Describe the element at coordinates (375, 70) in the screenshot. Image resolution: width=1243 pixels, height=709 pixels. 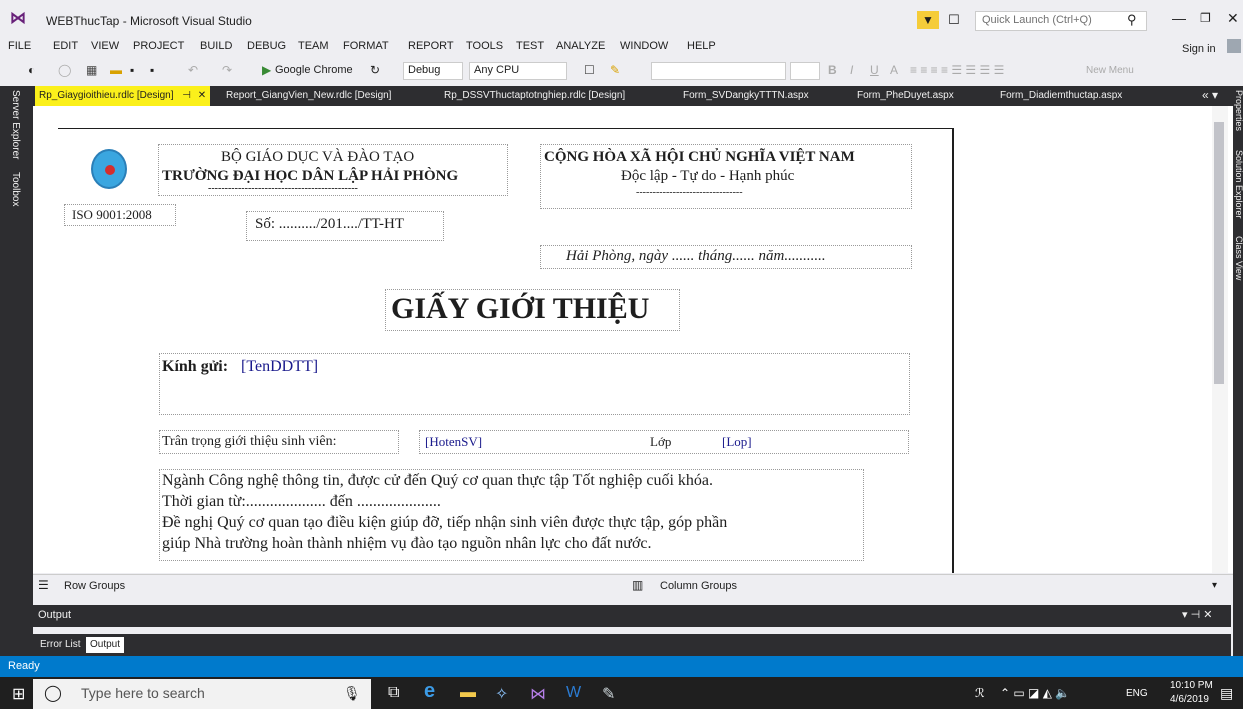
I see `refresh-icon: ↻` at that location.